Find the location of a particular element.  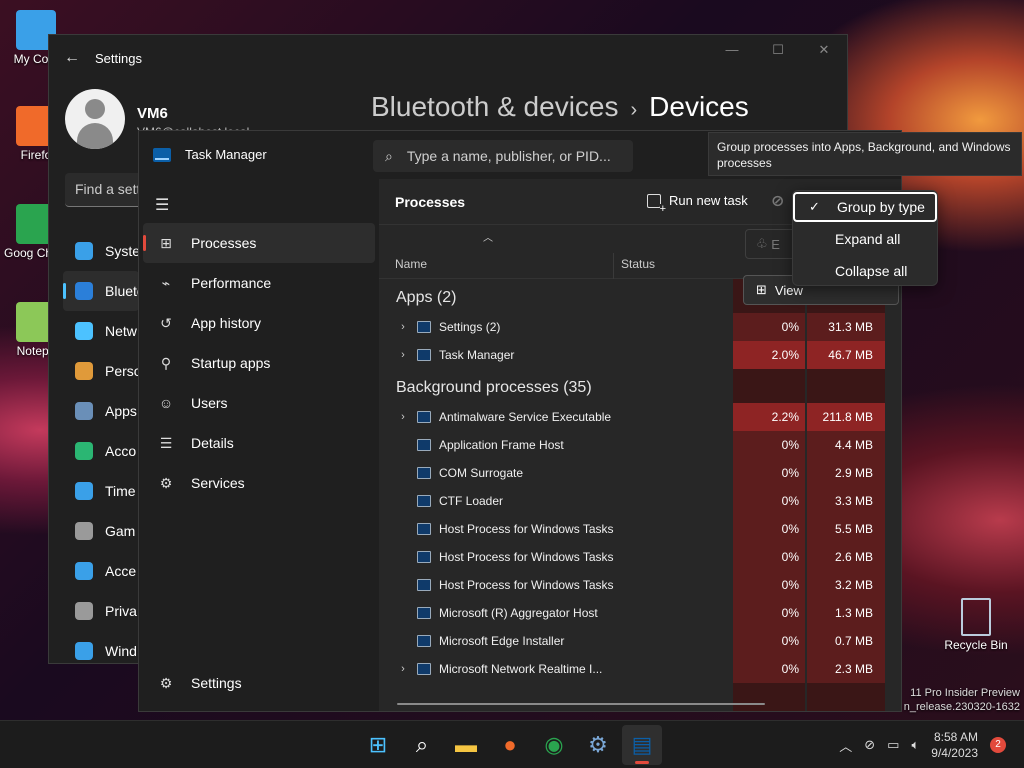

efficiency-label: E is located at coordinates (775, 244).